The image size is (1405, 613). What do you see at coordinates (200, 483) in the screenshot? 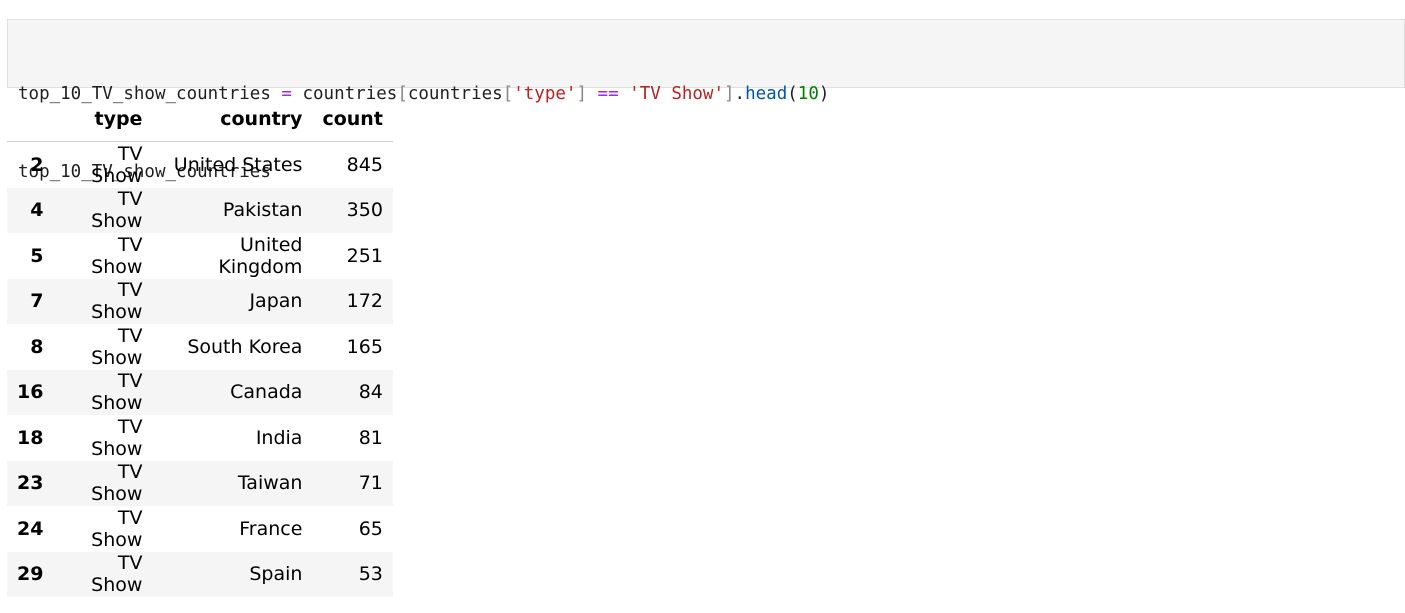
I see `table-row: 23 TV Show Taiwan 71` at bounding box center [200, 483].